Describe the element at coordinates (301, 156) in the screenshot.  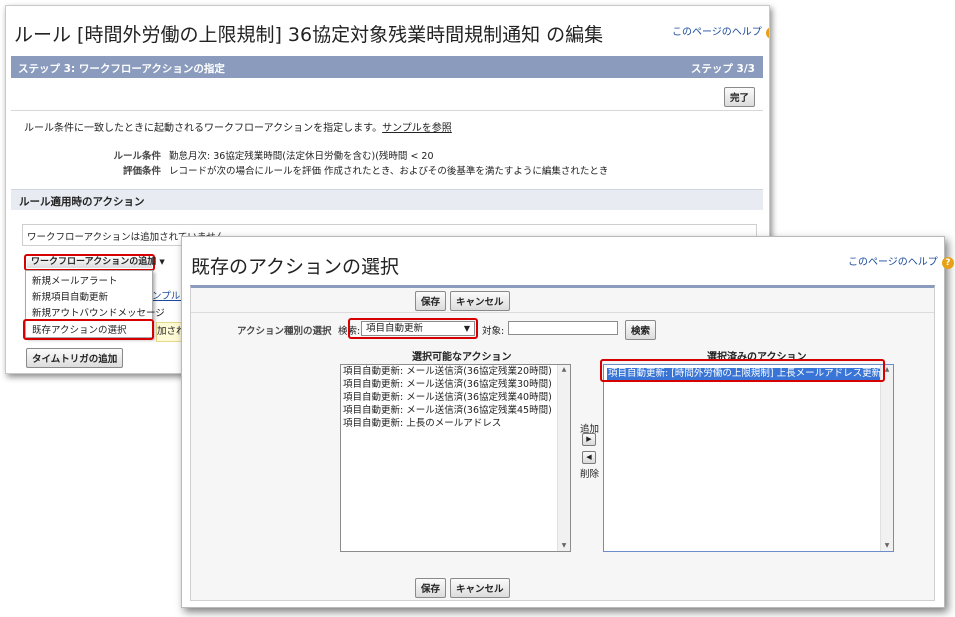
I see `rule-condition-value: 勤怠月次: 36協定残業時間(法定休日労働を含む)(残時間 < 20` at that location.